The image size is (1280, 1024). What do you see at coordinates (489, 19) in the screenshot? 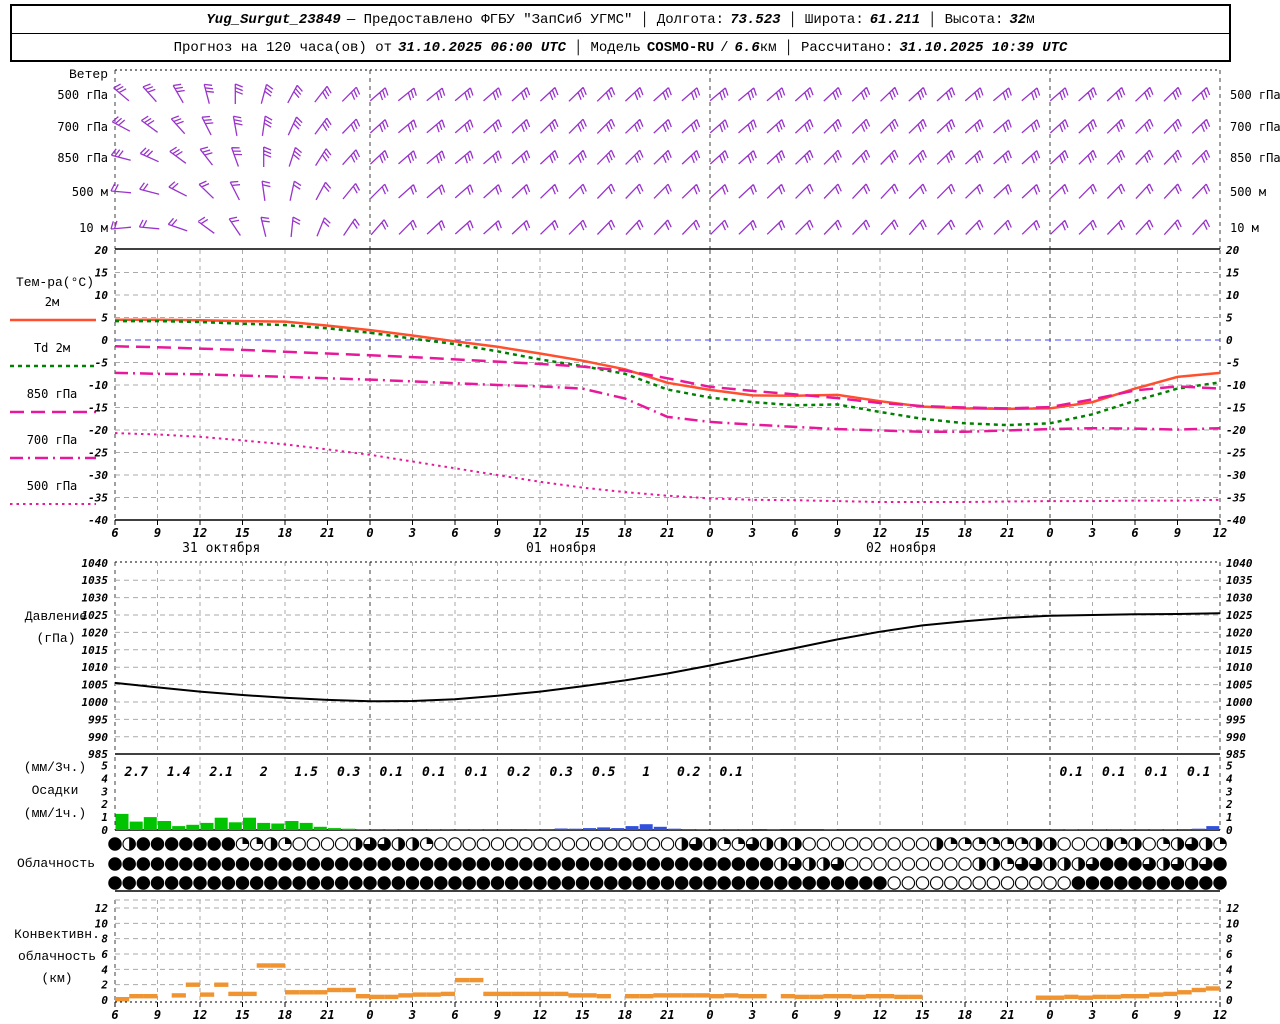
I see `provider-text: — Предоставлено ФГБУ "ЗапСиб УГМС"` at bounding box center [489, 19].